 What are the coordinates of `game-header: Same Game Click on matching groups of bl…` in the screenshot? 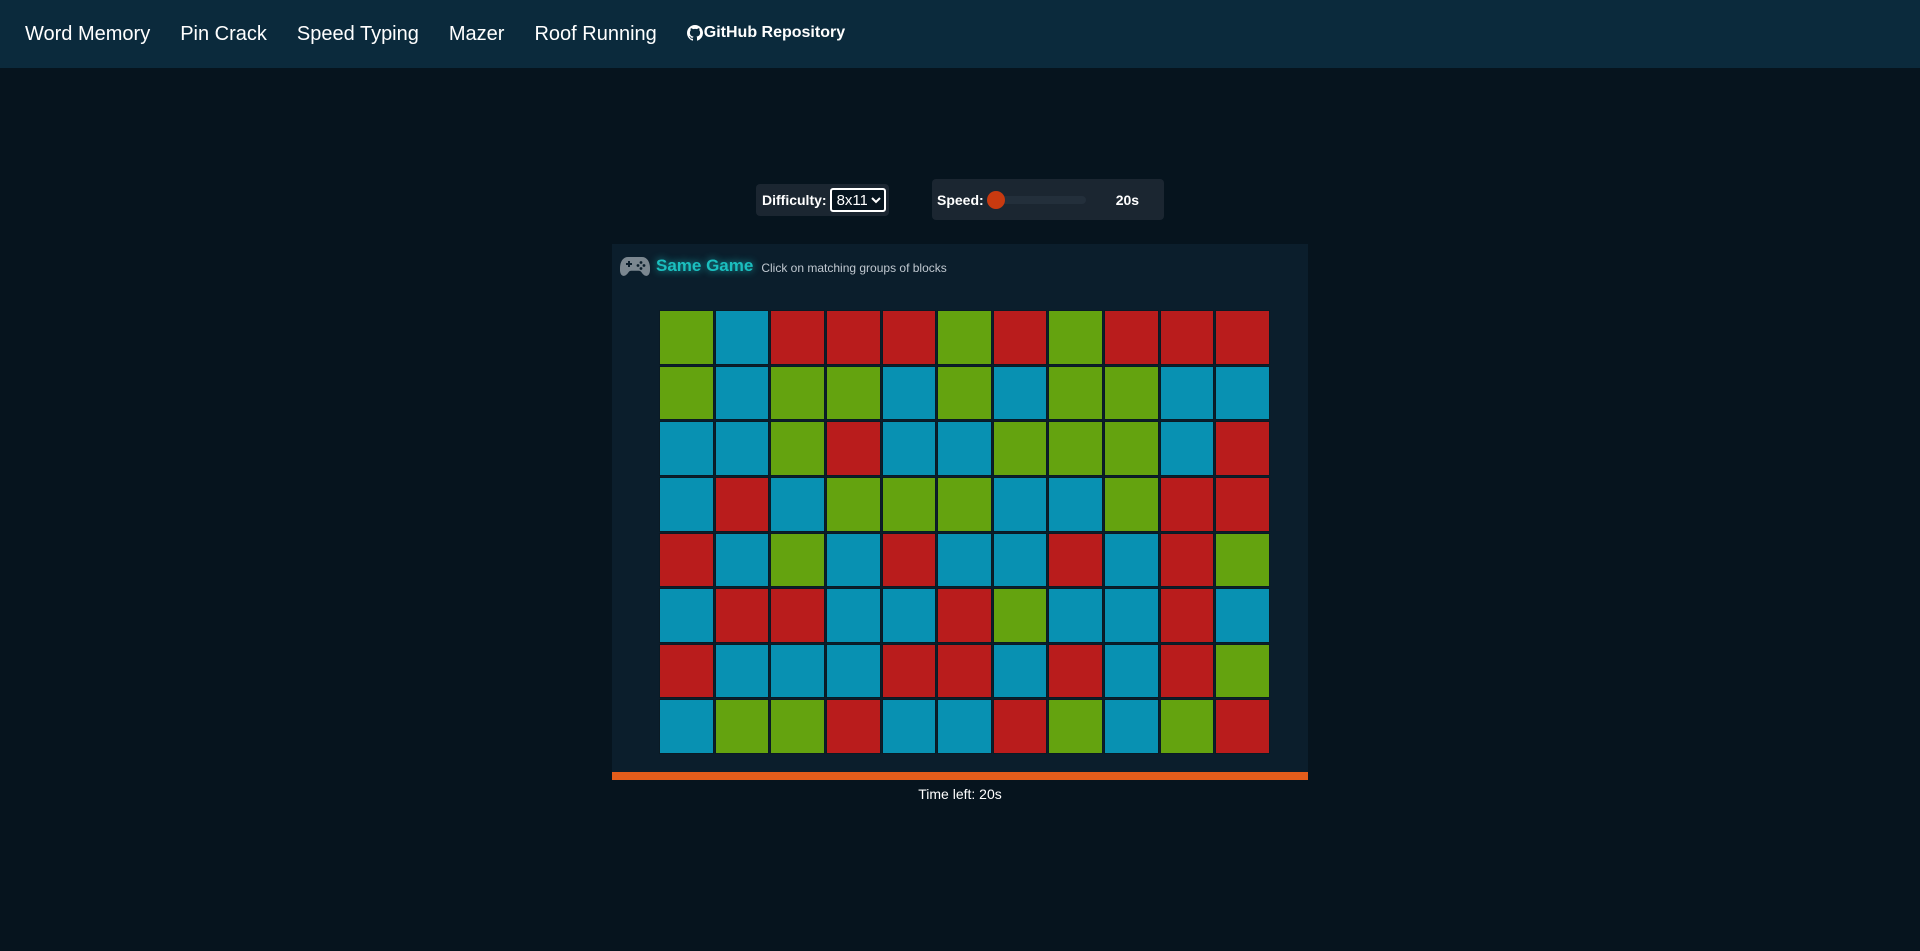 It's located at (783, 266).